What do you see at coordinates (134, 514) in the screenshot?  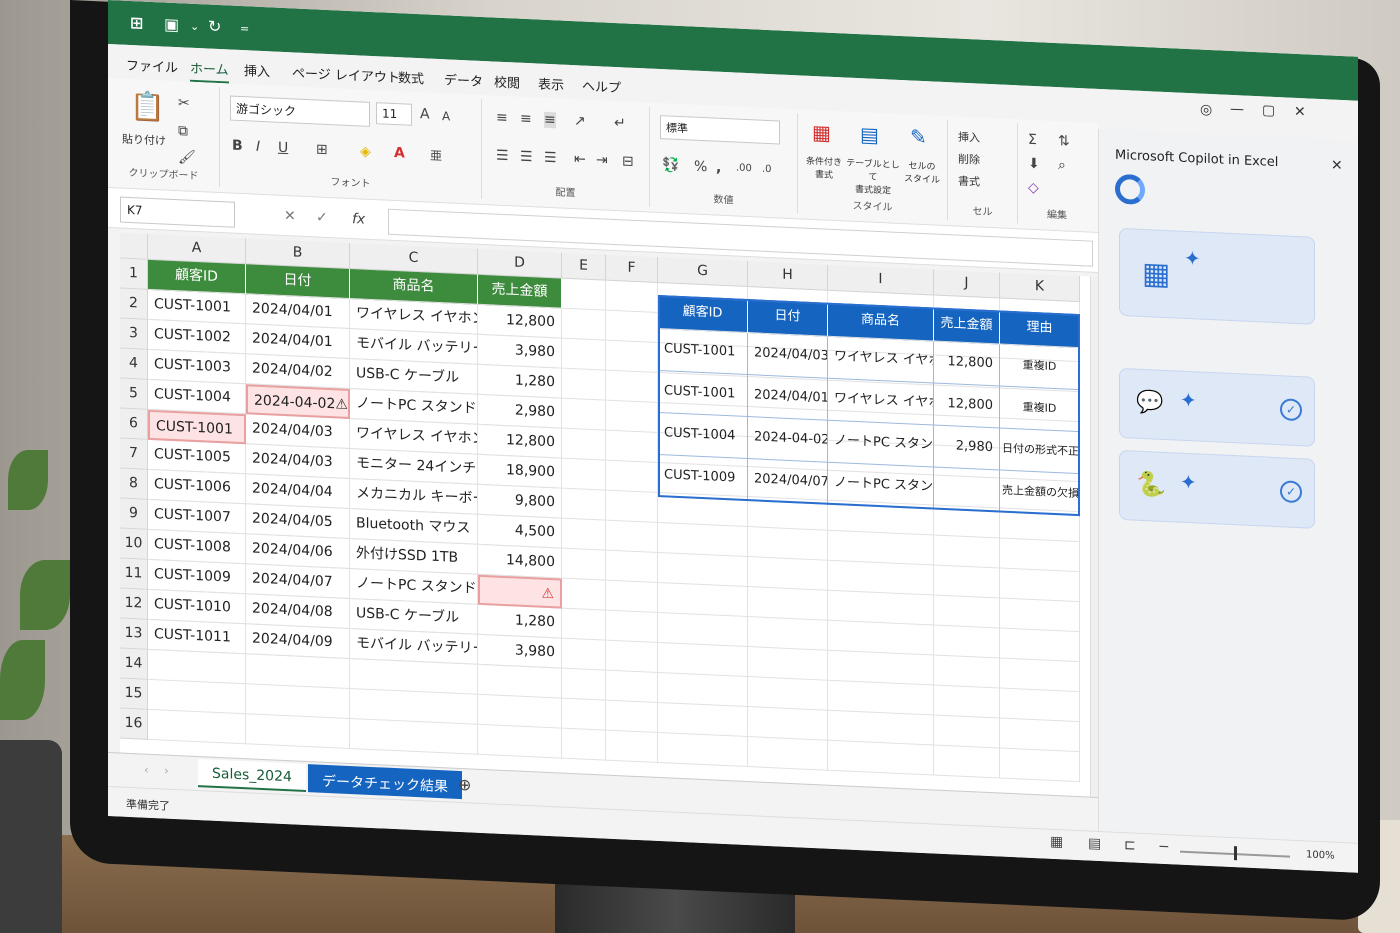 I see `row-header: 9` at bounding box center [134, 514].